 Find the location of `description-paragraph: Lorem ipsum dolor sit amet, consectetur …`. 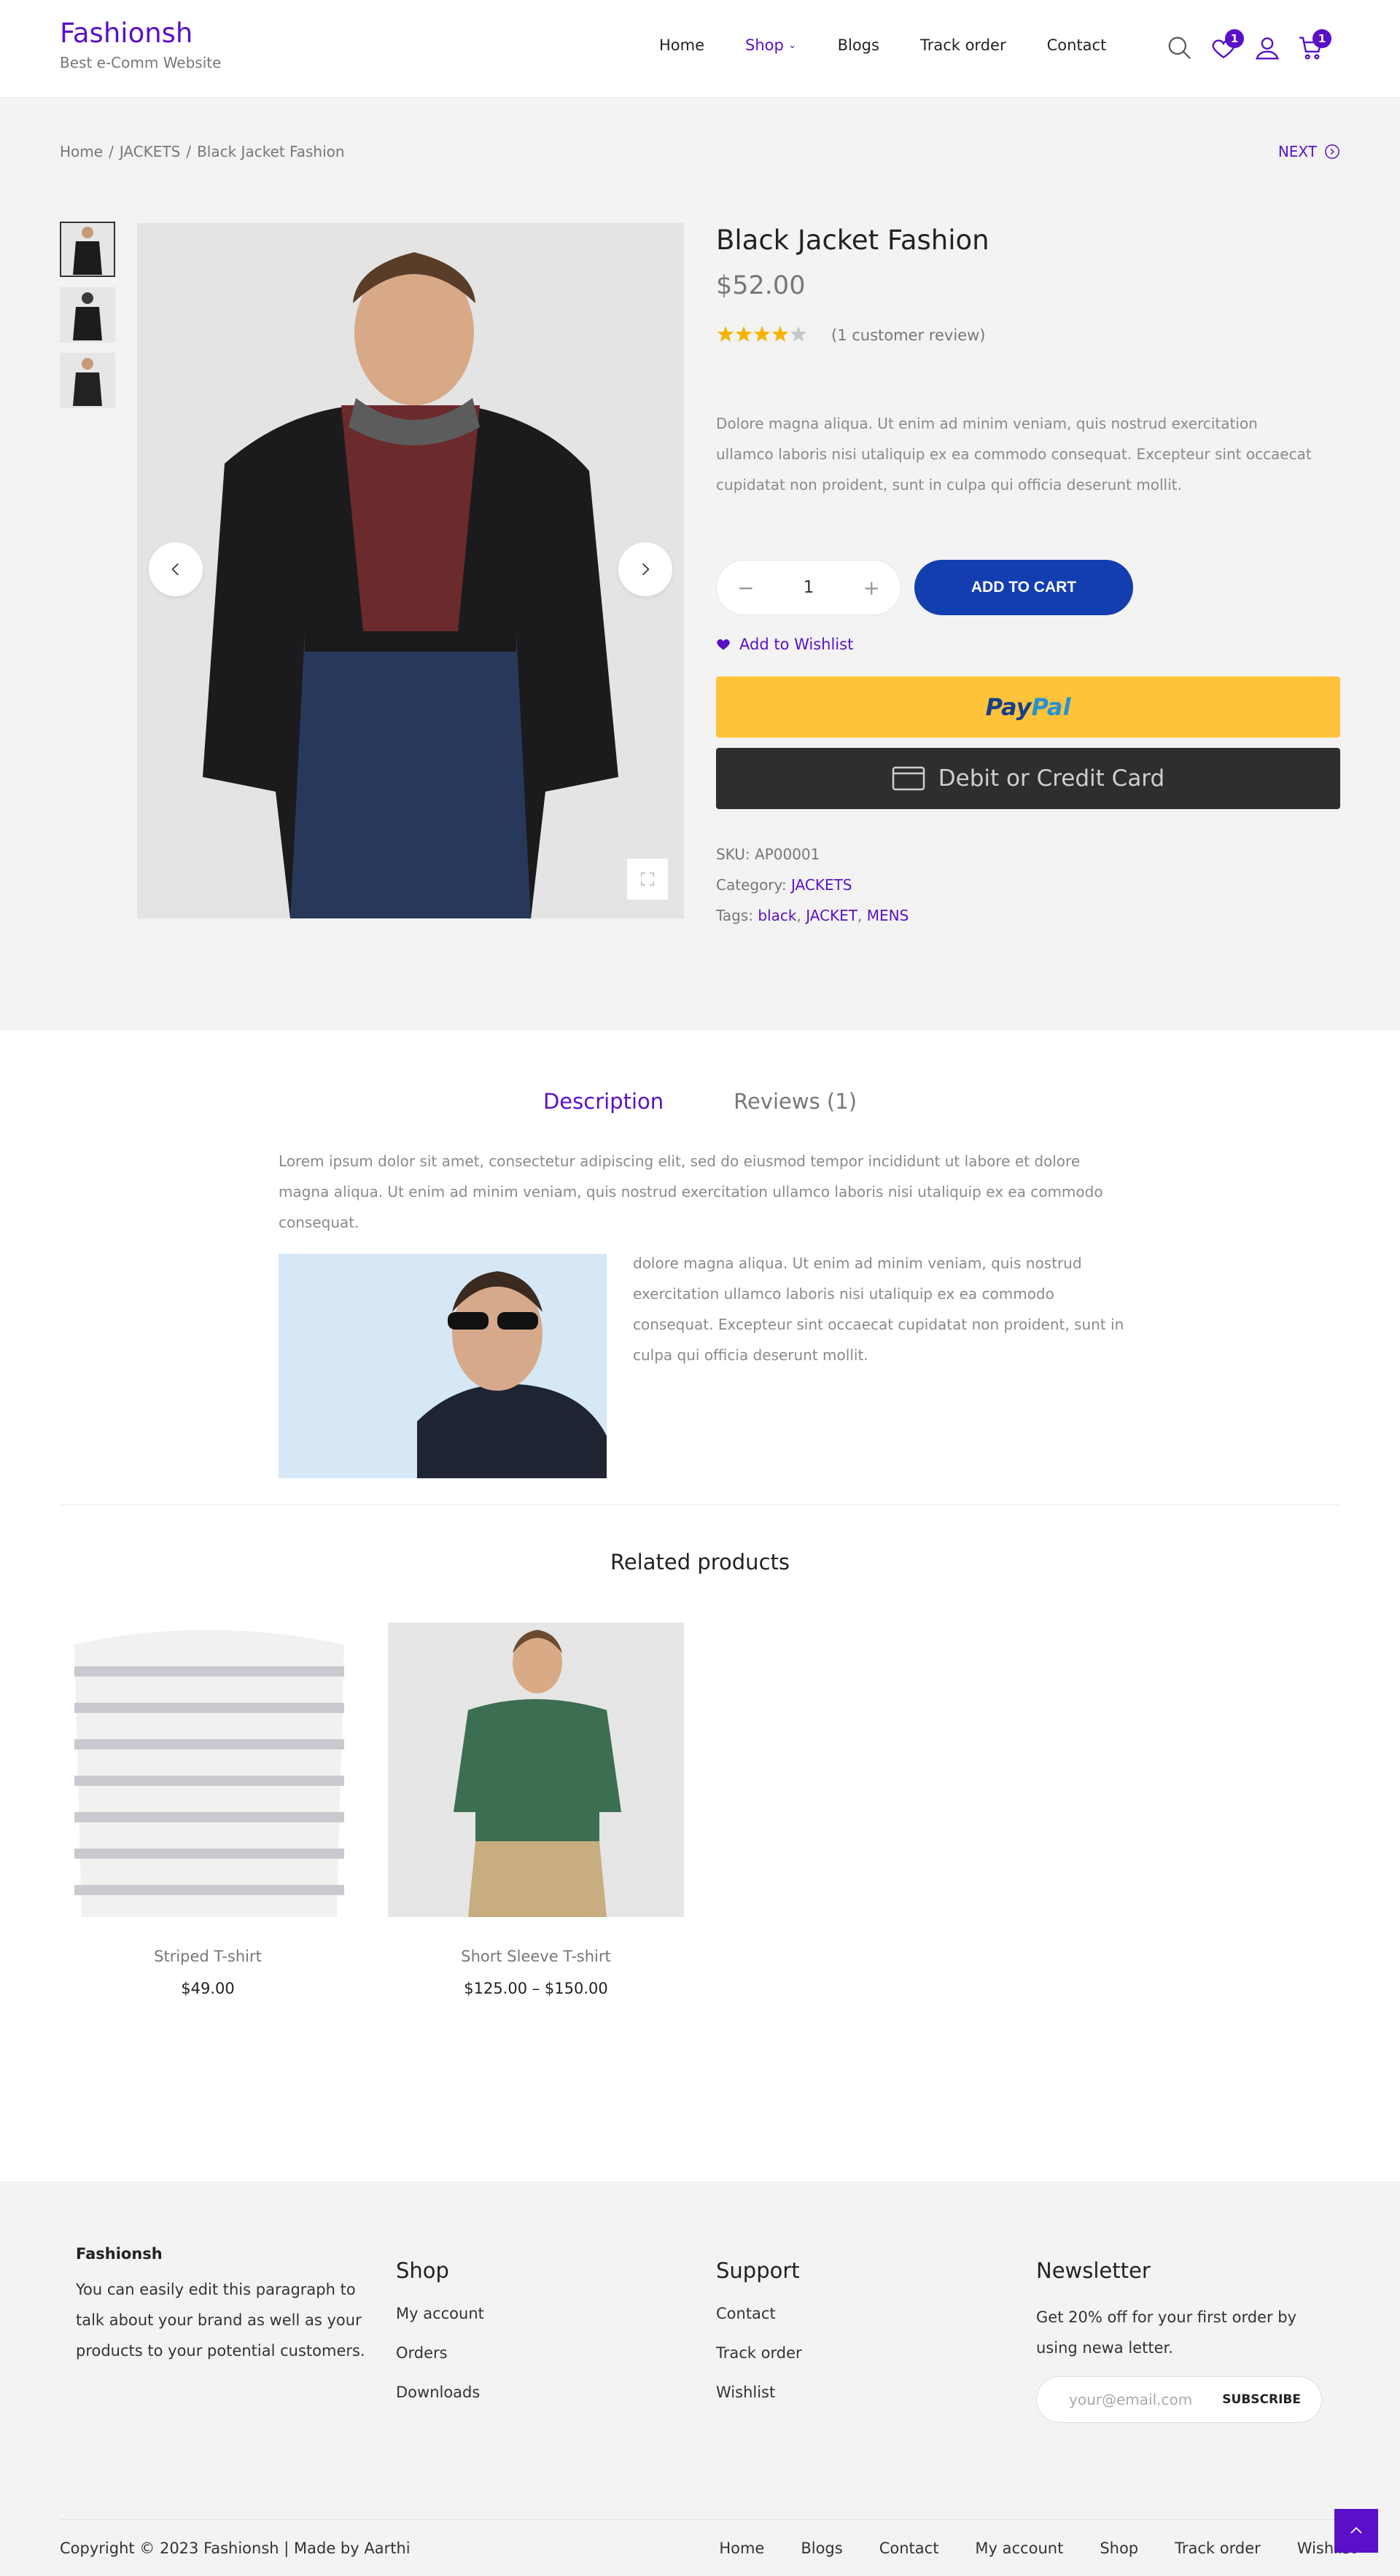

description-paragraph: Lorem ipsum dolor sit amet, consectetur … is located at coordinates (691, 1191).